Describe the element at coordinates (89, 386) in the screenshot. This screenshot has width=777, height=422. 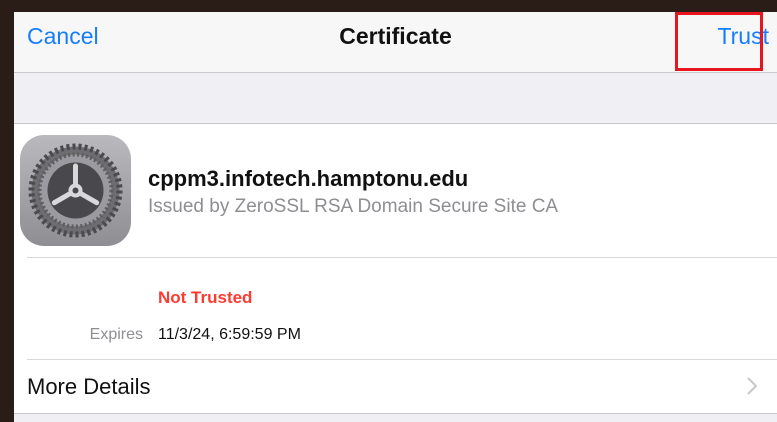
I see `more-details-label: More Details` at that location.